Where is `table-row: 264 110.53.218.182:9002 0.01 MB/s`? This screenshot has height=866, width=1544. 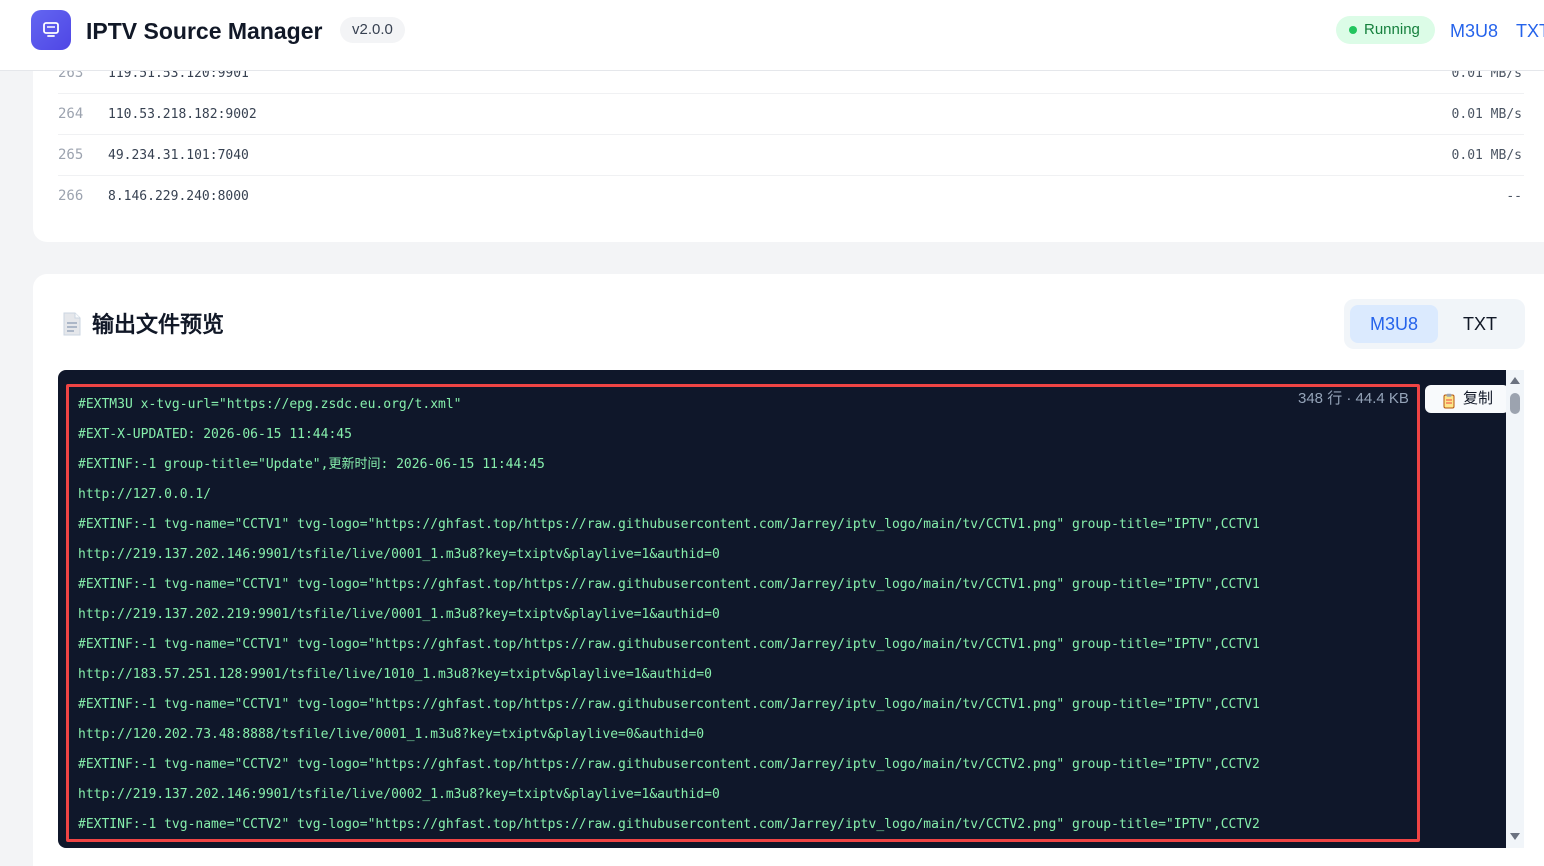 table-row: 264 110.53.218.182:9002 0.01 MB/s is located at coordinates (791, 114).